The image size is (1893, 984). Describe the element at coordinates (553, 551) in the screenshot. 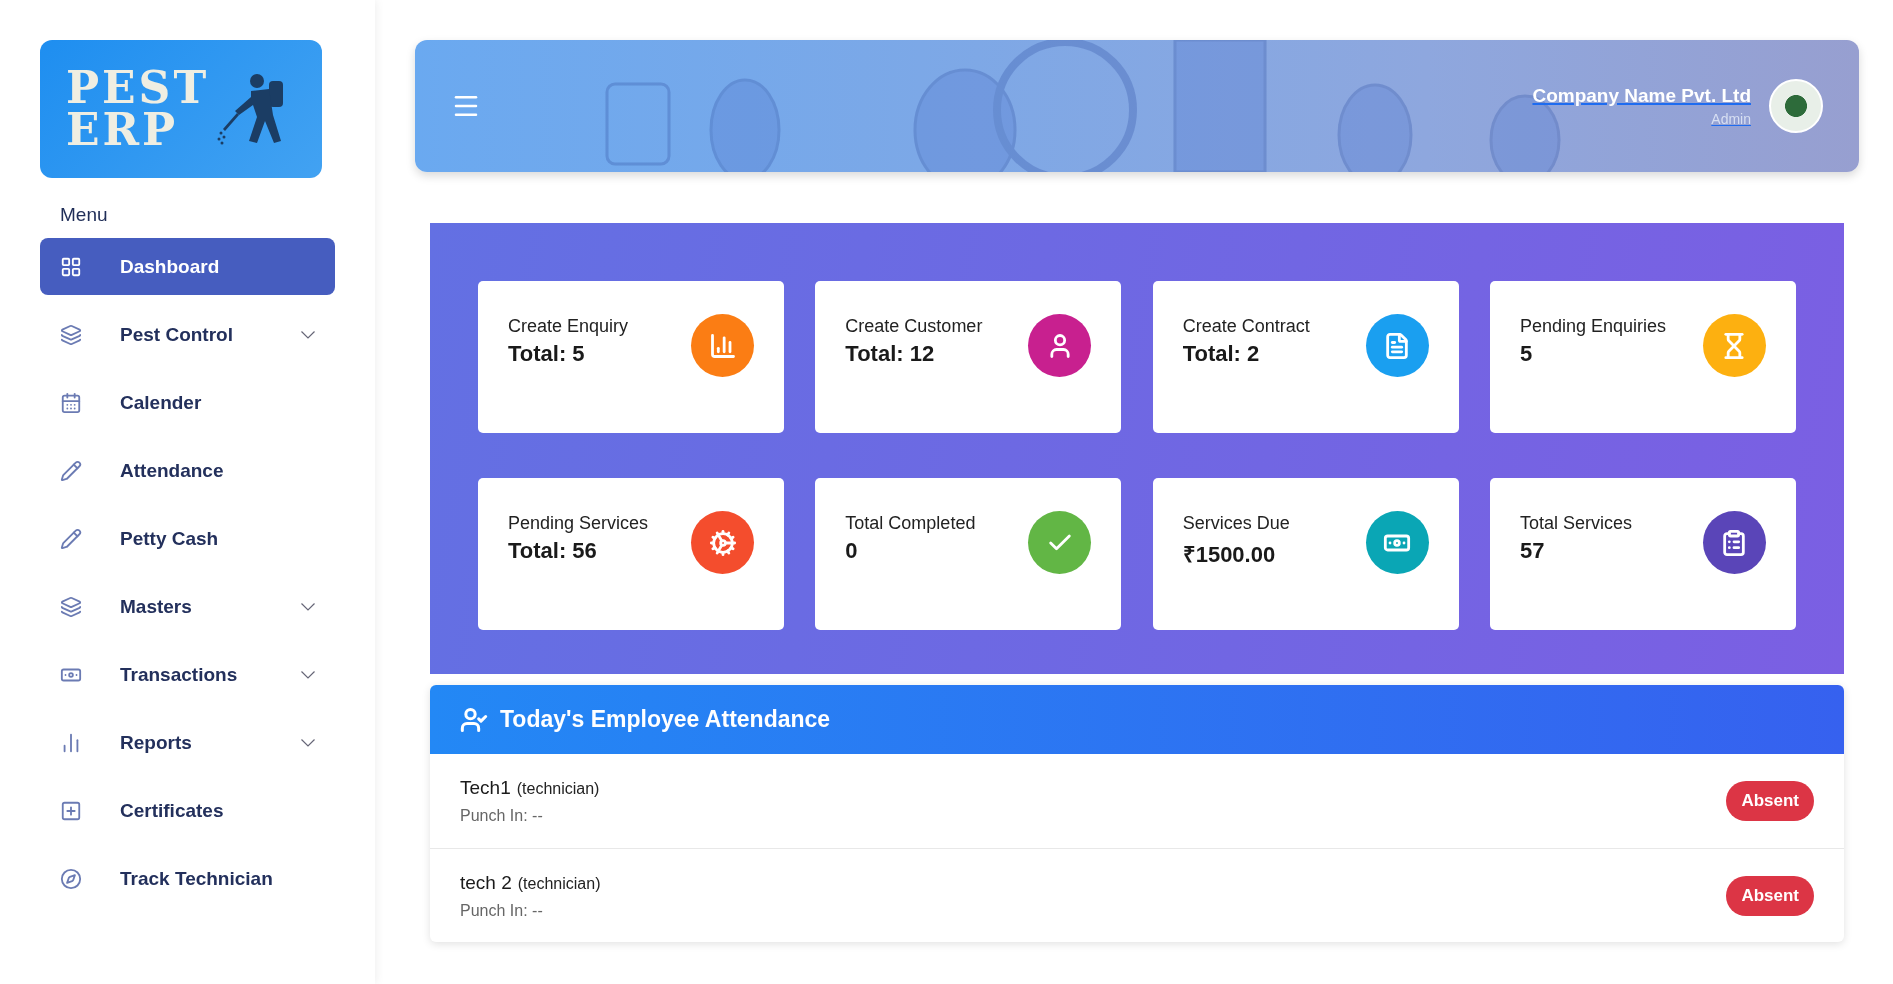

I see `stat-value: Total: 56` at that location.